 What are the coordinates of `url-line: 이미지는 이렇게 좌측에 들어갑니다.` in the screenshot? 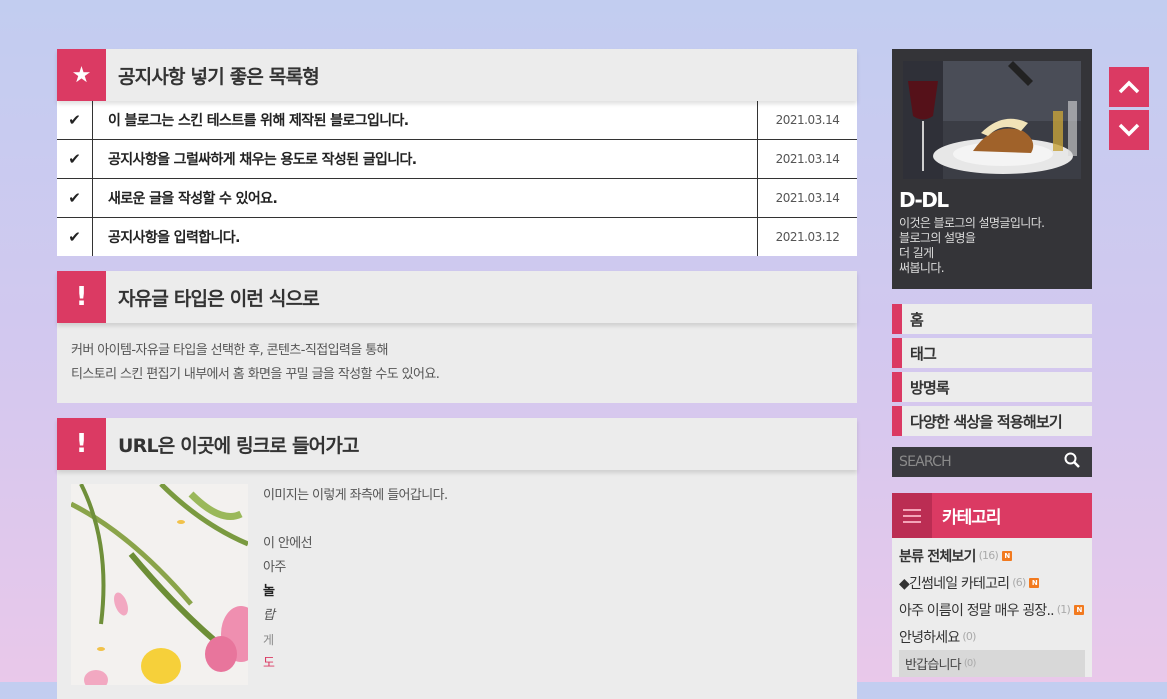 It's located at (355, 495).